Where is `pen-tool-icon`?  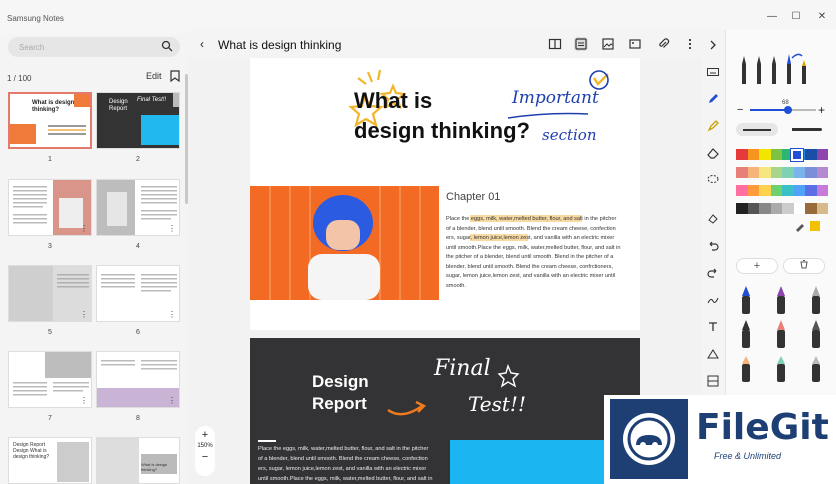 pen-tool-icon is located at coordinates (713, 99).